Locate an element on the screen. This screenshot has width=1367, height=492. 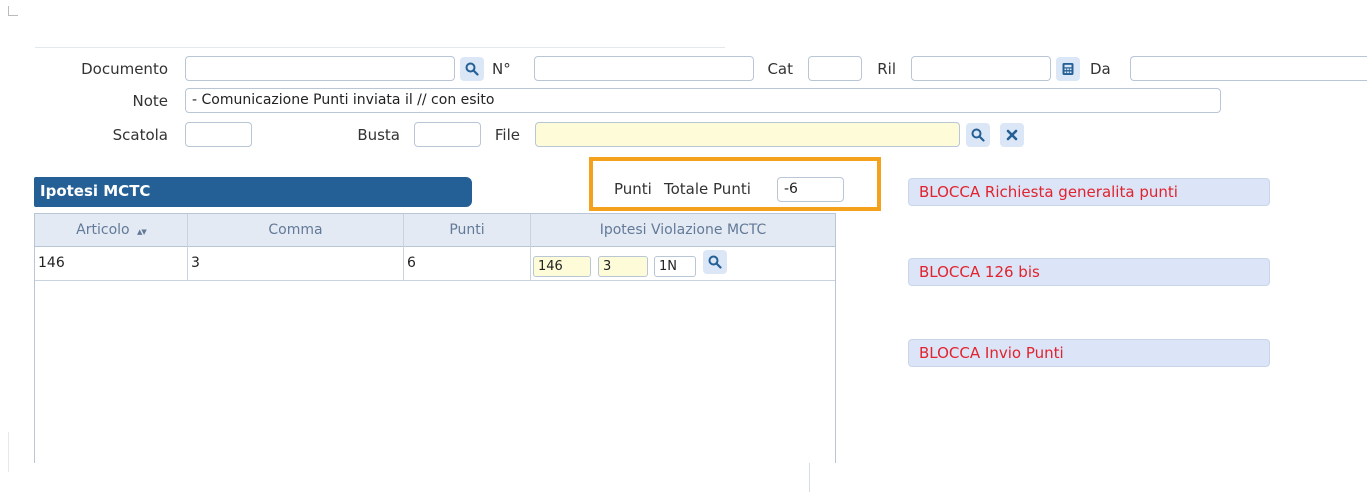
note-label: Note is located at coordinates (150, 101).